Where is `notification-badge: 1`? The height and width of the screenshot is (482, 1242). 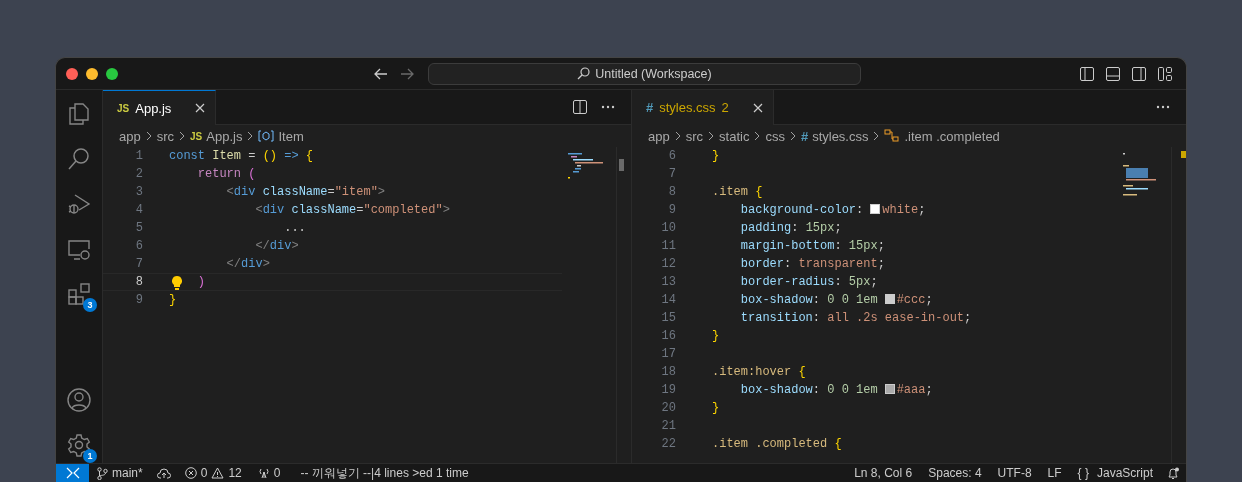
notification-badge: 1 is located at coordinates (90, 456).